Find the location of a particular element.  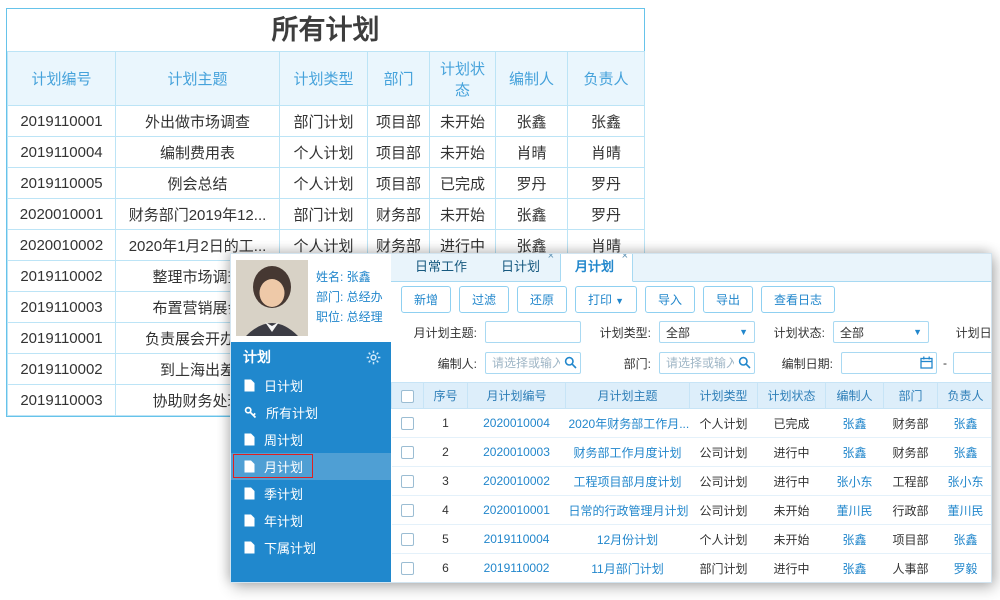

status-filter-select: 全部 ▼ is located at coordinates (881, 332).